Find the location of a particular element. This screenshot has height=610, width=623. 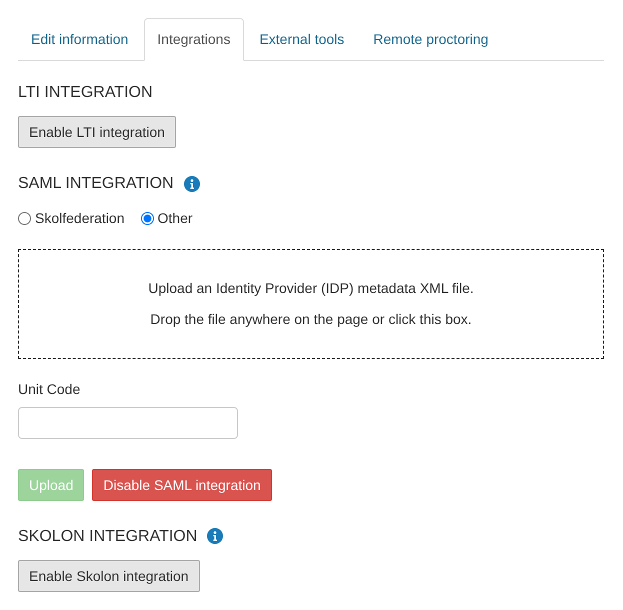

dropzone-text: Drop the file anywhere on the page or click this box. is located at coordinates (311, 319).